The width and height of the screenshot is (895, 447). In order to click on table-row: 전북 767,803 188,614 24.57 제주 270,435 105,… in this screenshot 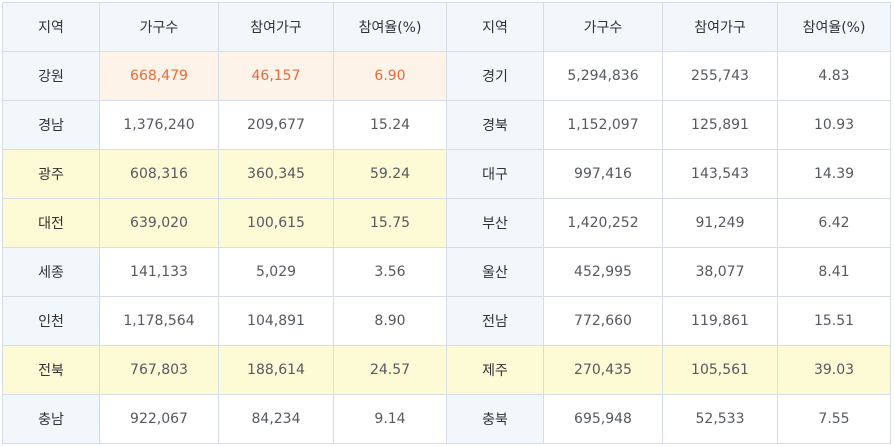, I will do `click(446, 370)`.